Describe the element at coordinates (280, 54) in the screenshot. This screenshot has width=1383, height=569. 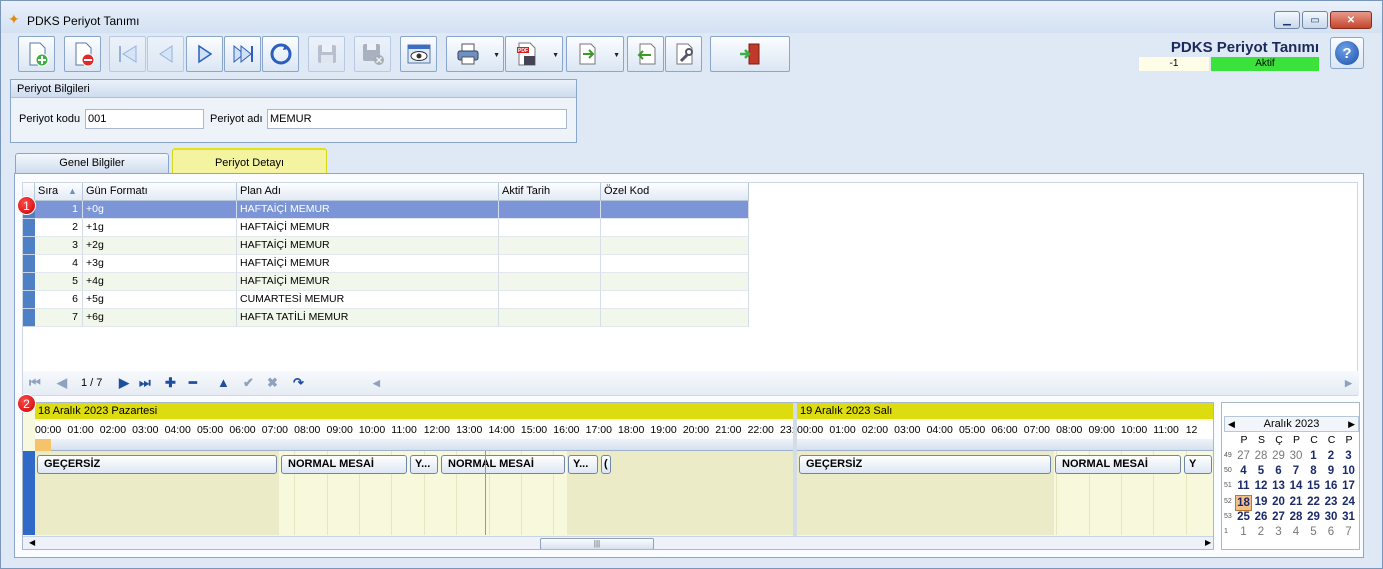
I see `refresh-button` at that location.